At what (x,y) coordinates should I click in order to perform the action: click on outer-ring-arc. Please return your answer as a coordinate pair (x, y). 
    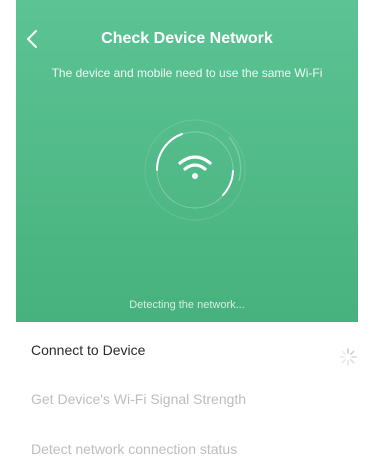
    Looking at the image, I should click on (235, 159).